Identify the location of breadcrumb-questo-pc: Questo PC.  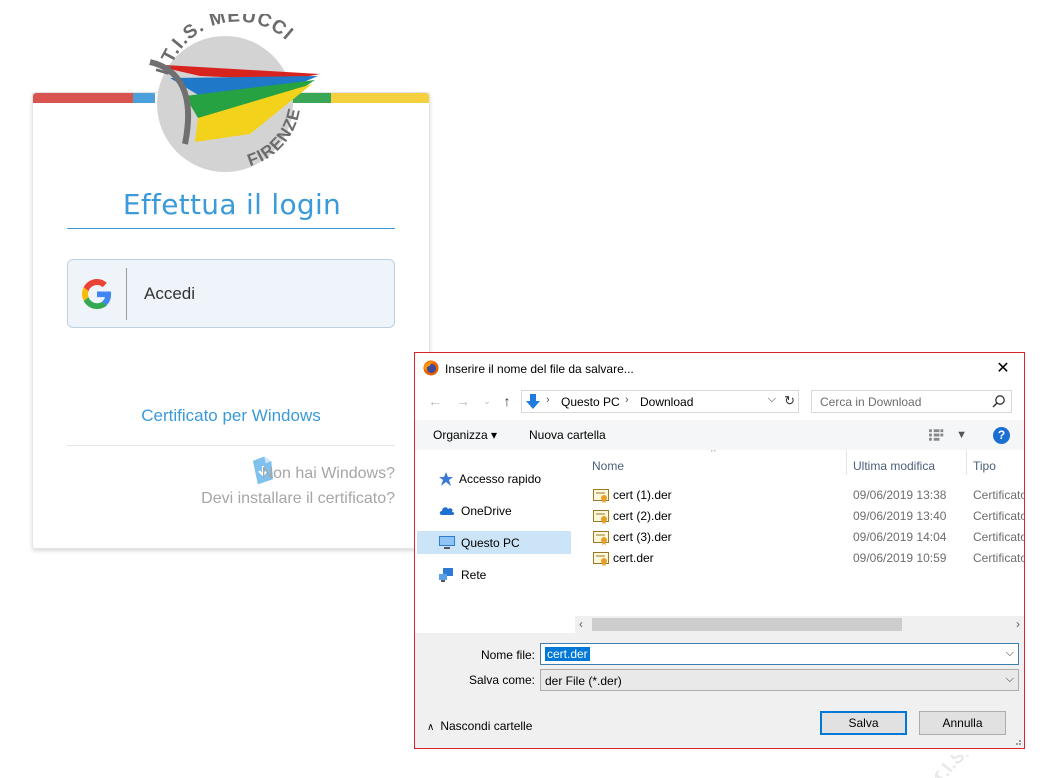
(590, 402).